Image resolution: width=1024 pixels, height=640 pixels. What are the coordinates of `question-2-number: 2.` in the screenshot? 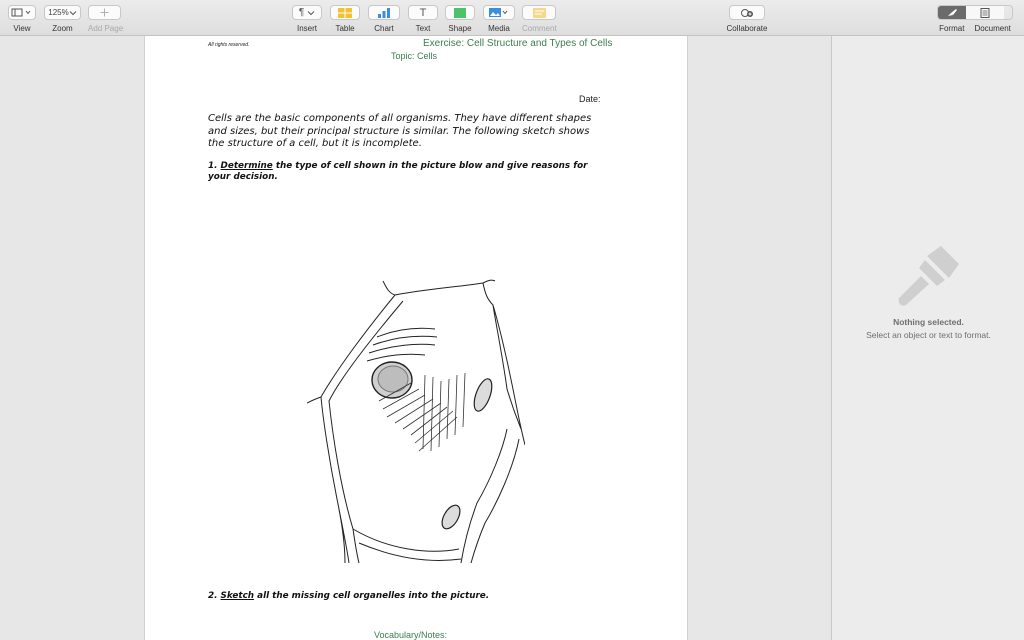 It's located at (213, 596).